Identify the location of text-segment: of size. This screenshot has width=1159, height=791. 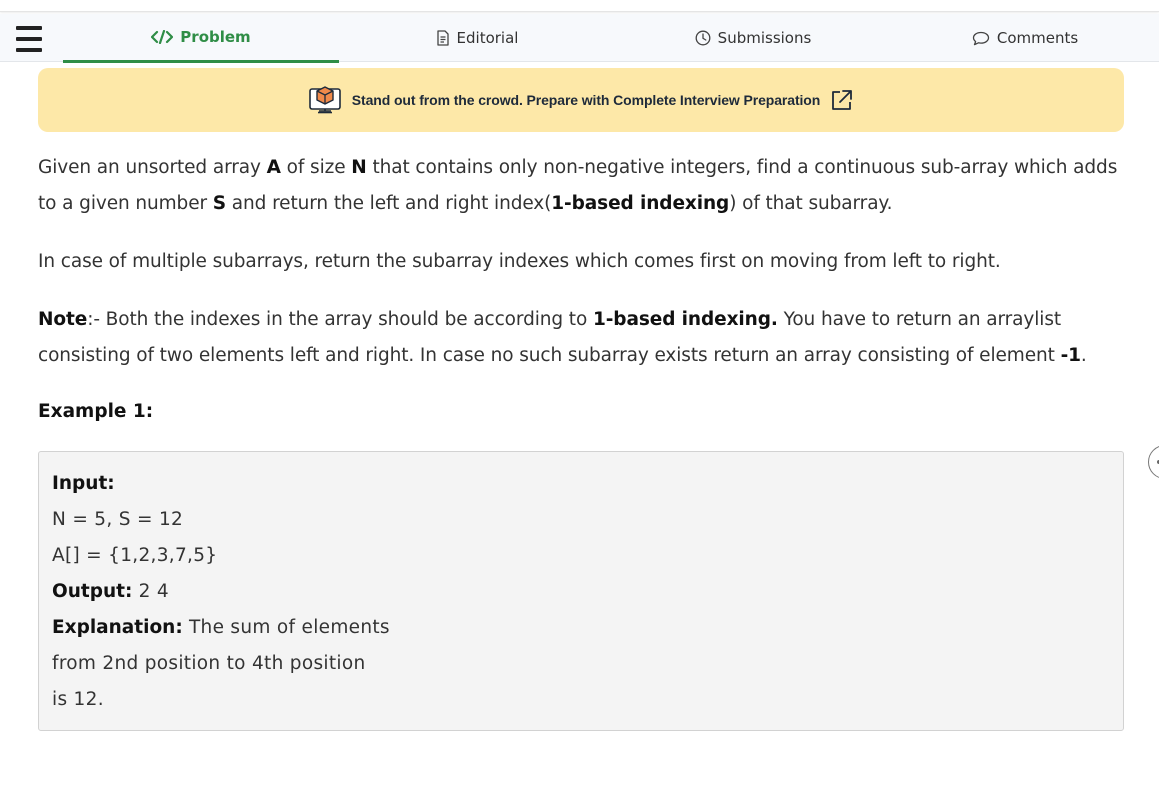
(316, 167).